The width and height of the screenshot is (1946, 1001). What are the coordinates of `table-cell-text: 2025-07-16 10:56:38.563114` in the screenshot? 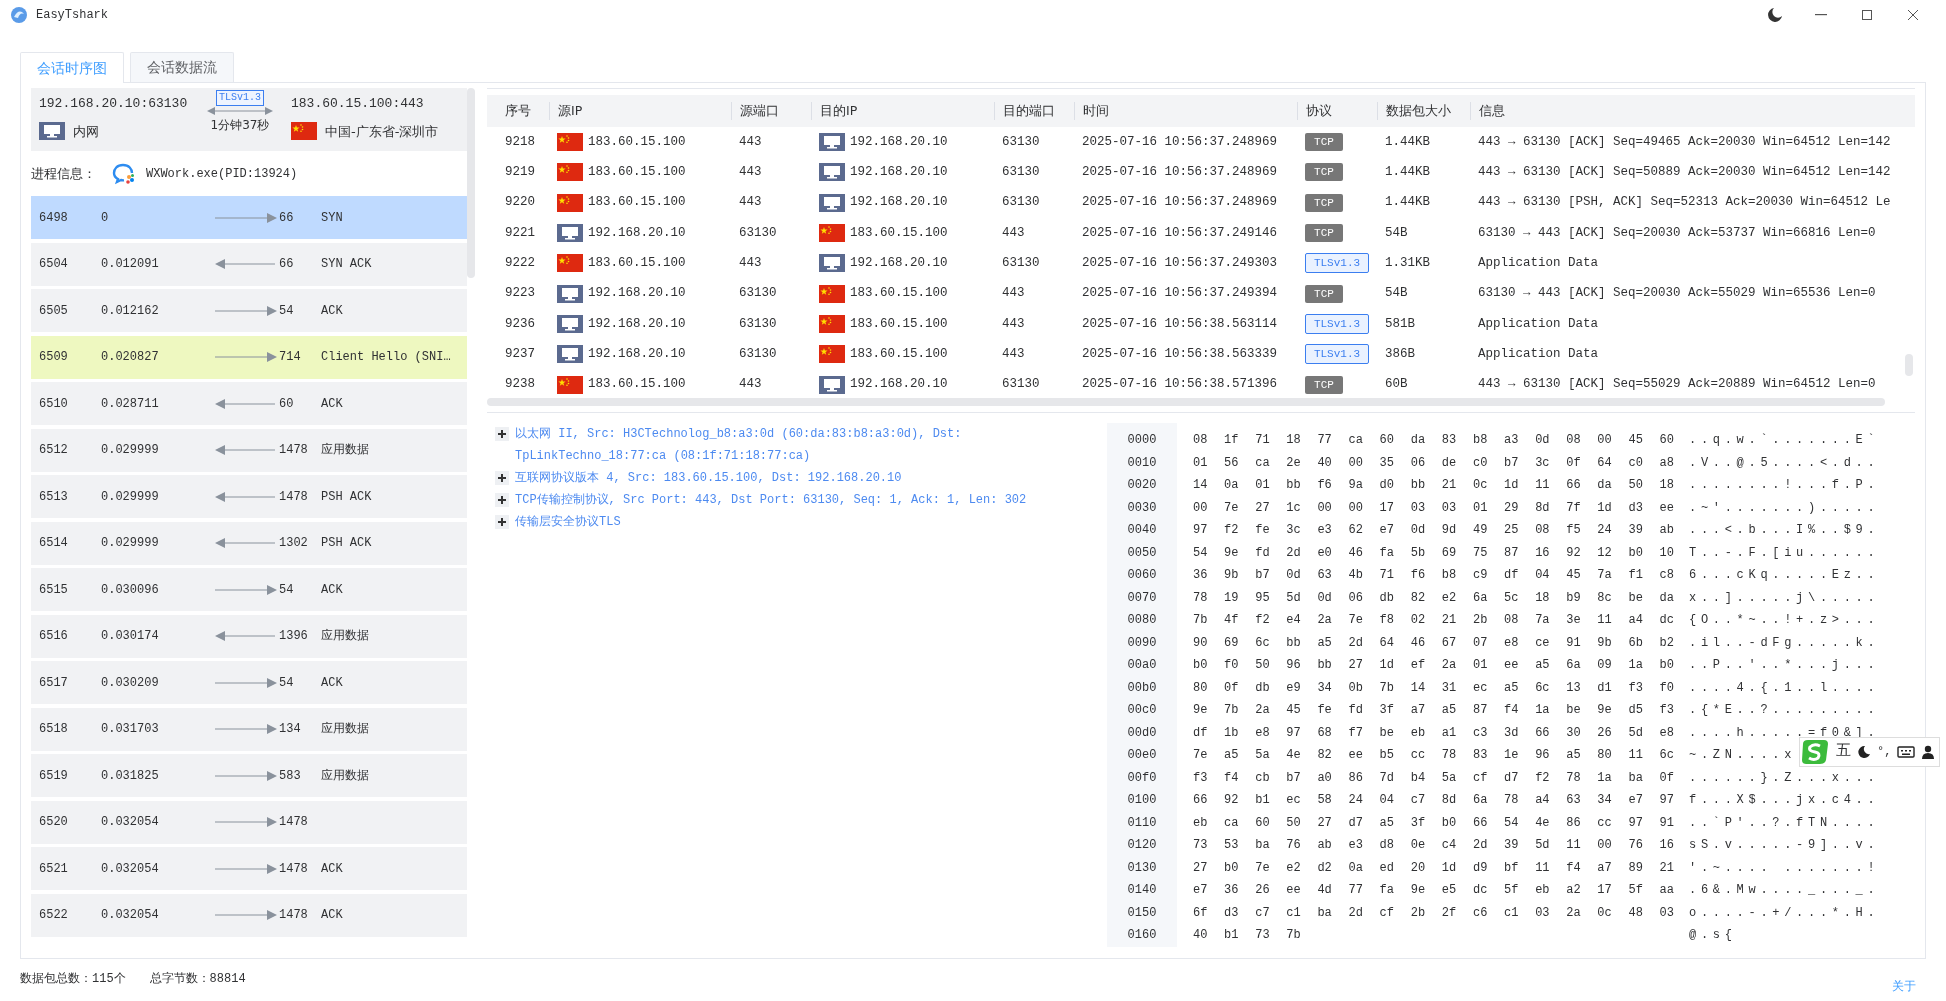 It's located at (1180, 324).